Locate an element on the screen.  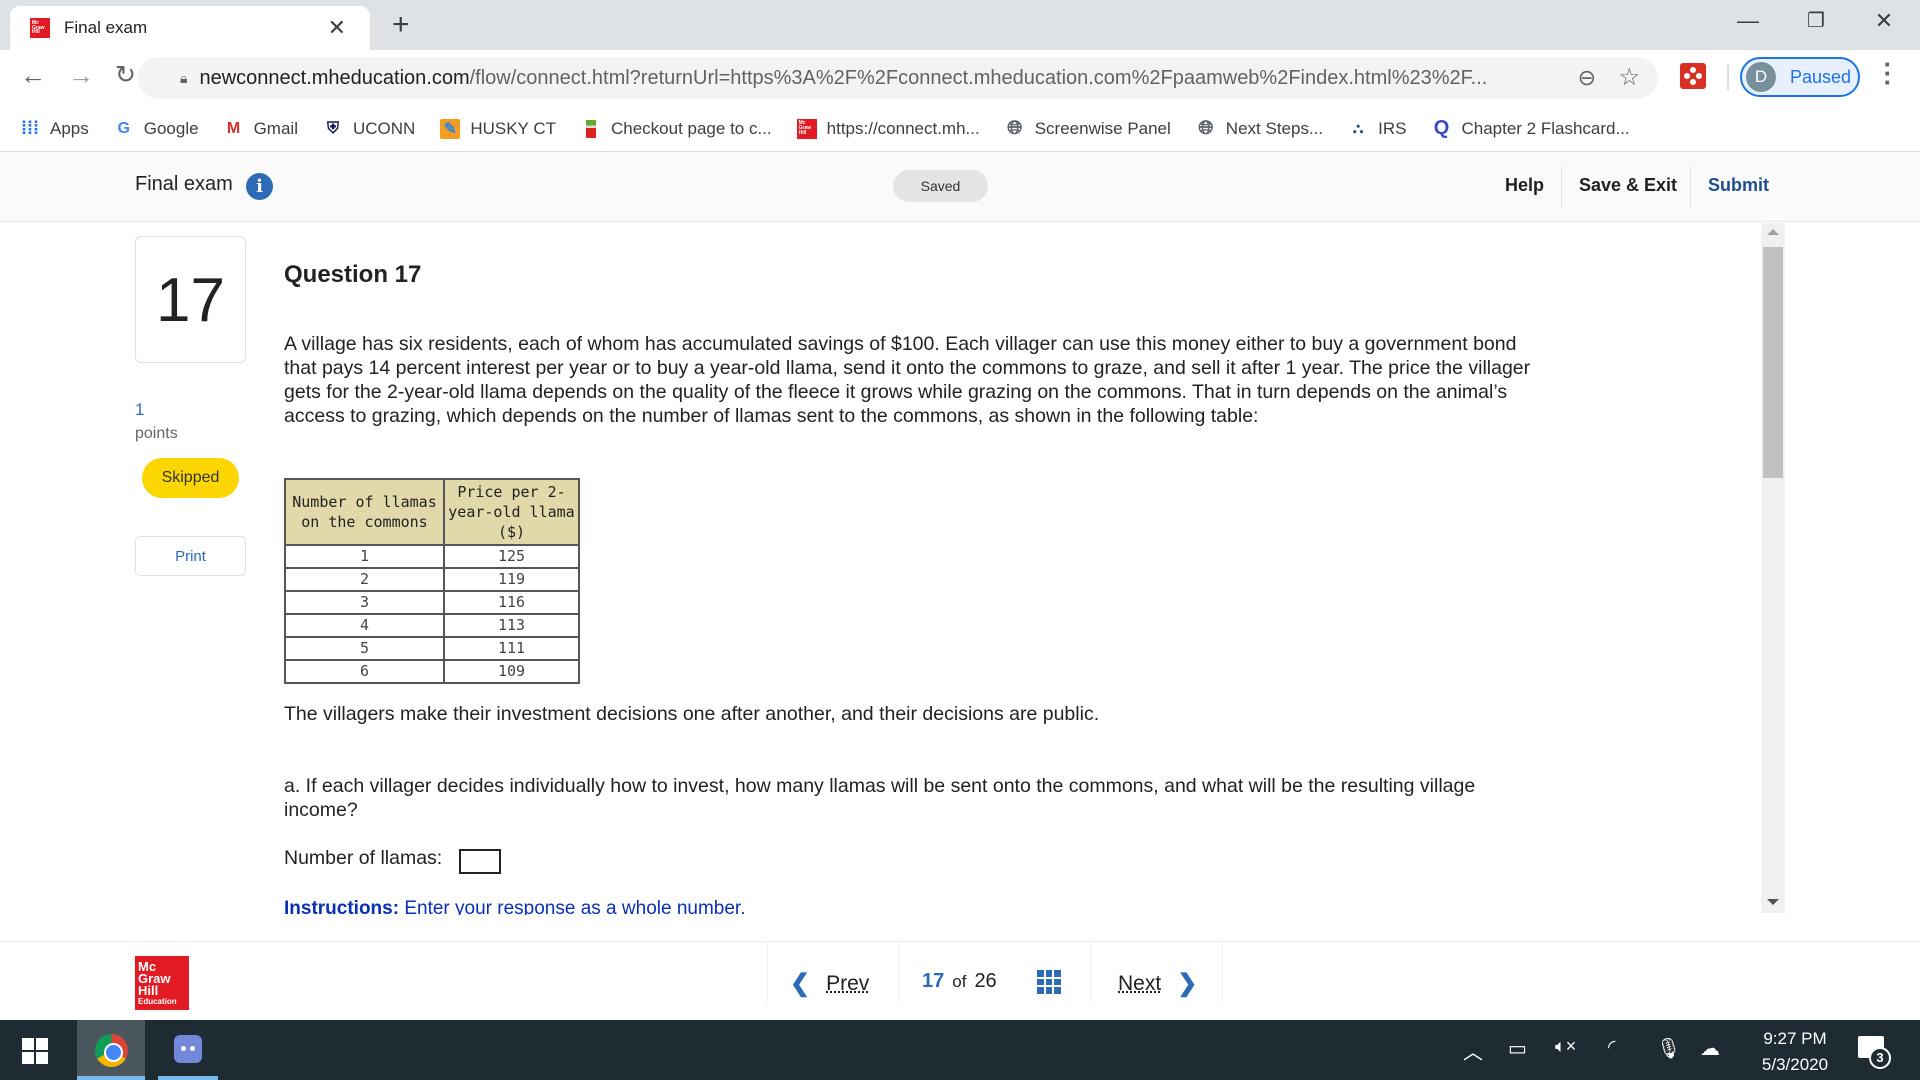
notification-count-badge: 3 is located at coordinates (1880, 1058).